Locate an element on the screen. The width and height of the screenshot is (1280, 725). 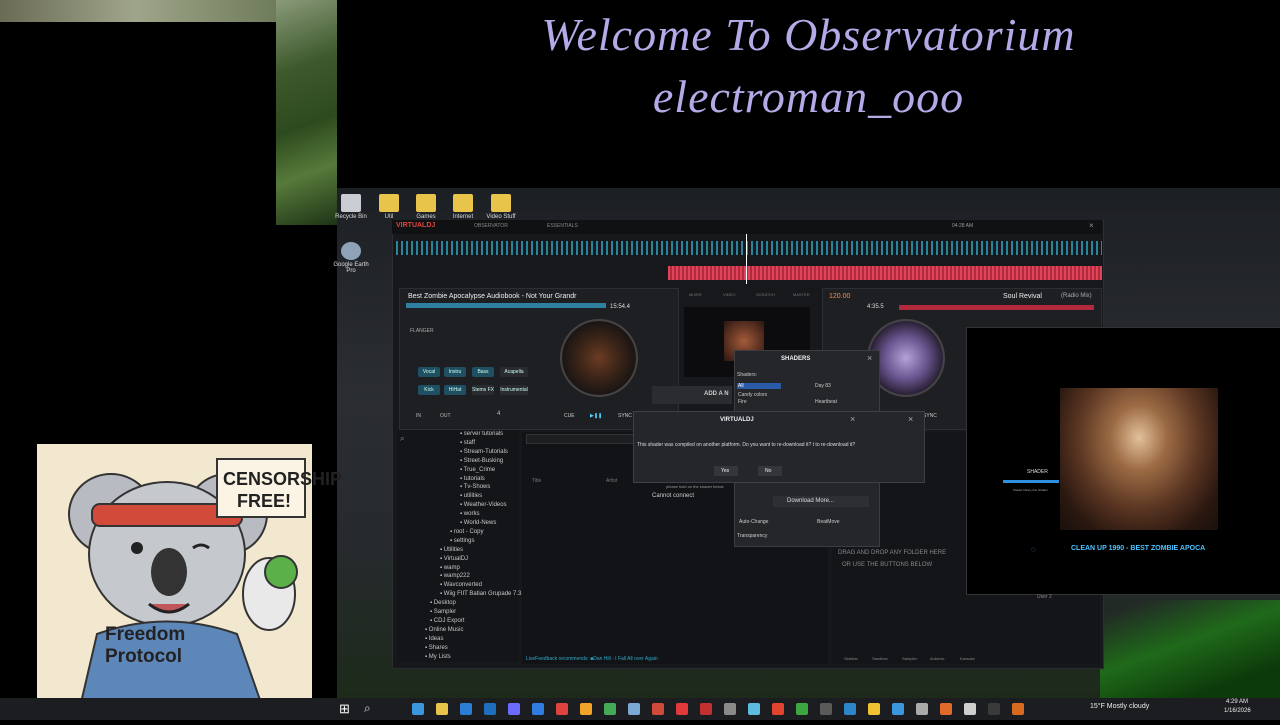
stem-kick-button: Kick is located at coordinates (429, 390).